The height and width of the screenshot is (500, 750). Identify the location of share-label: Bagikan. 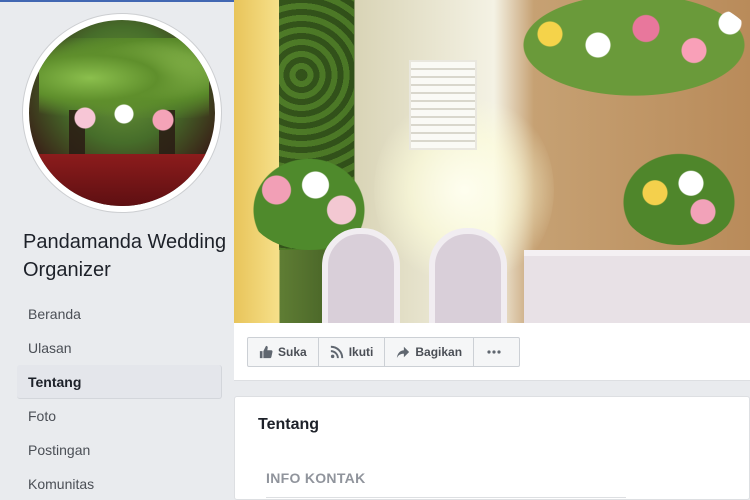
(439, 352).